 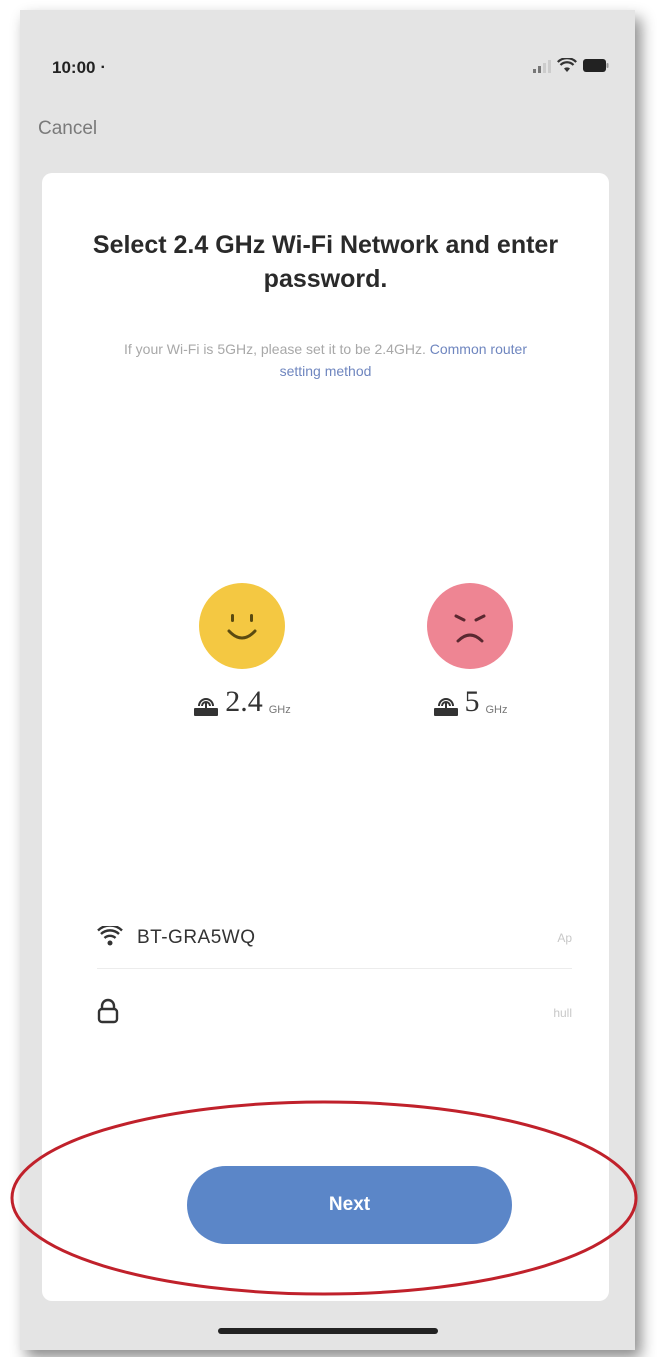 What do you see at coordinates (78, 67) in the screenshot?
I see `status-time: 10:00 ᐧ` at bounding box center [78, 67].